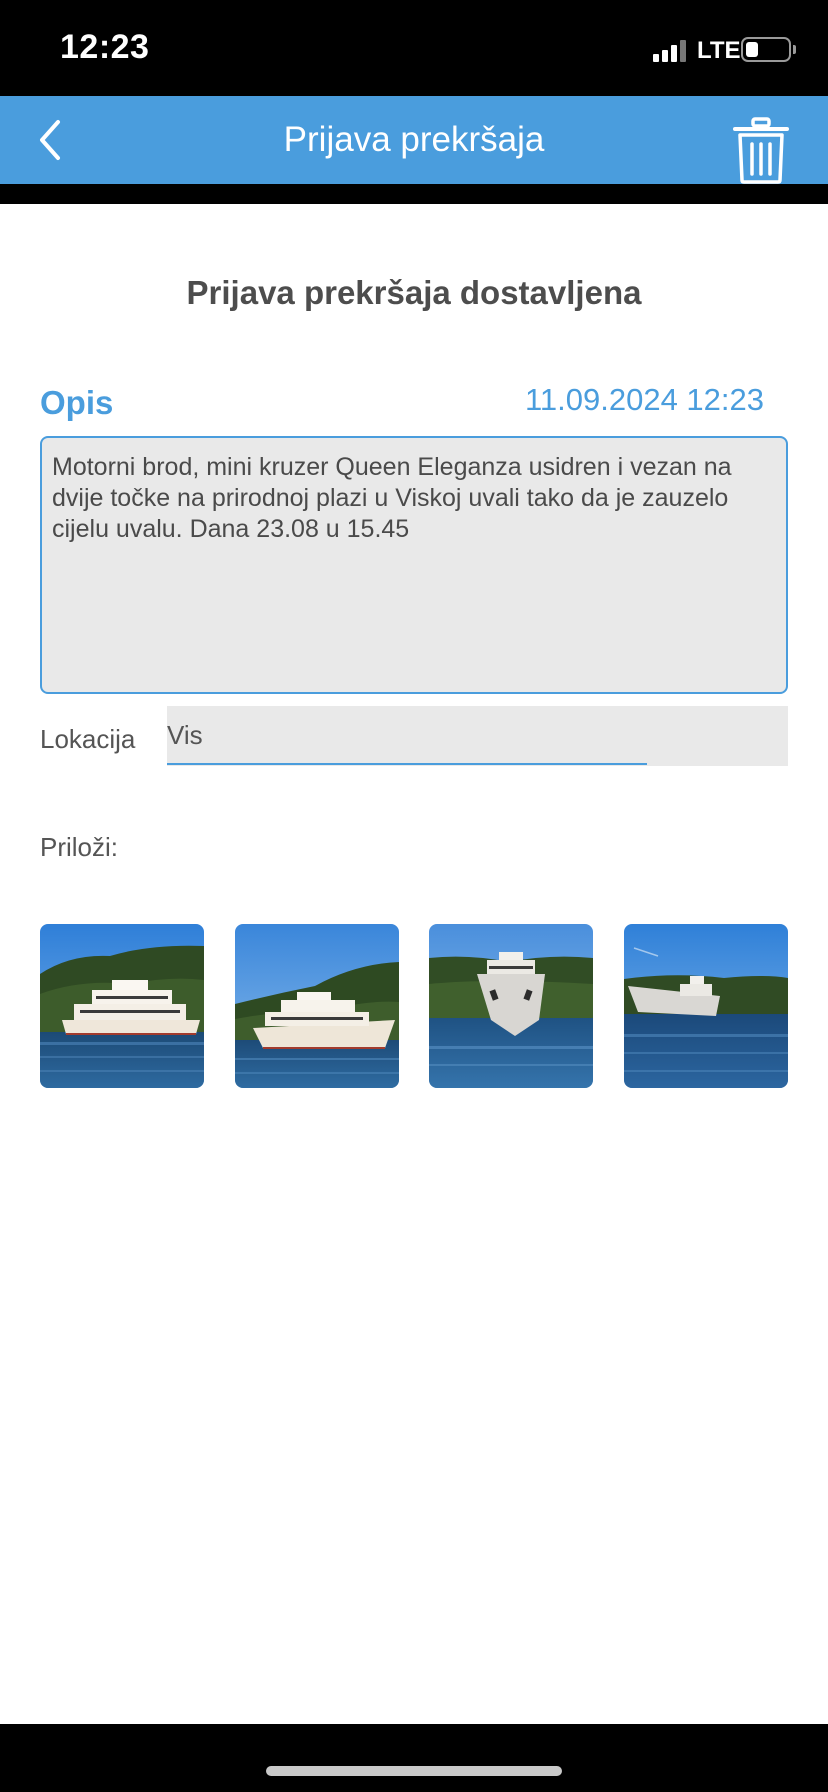  Describe the element at coordinates (670, 51) in the screenshot. I see `cellular-signal-icon` at that location.